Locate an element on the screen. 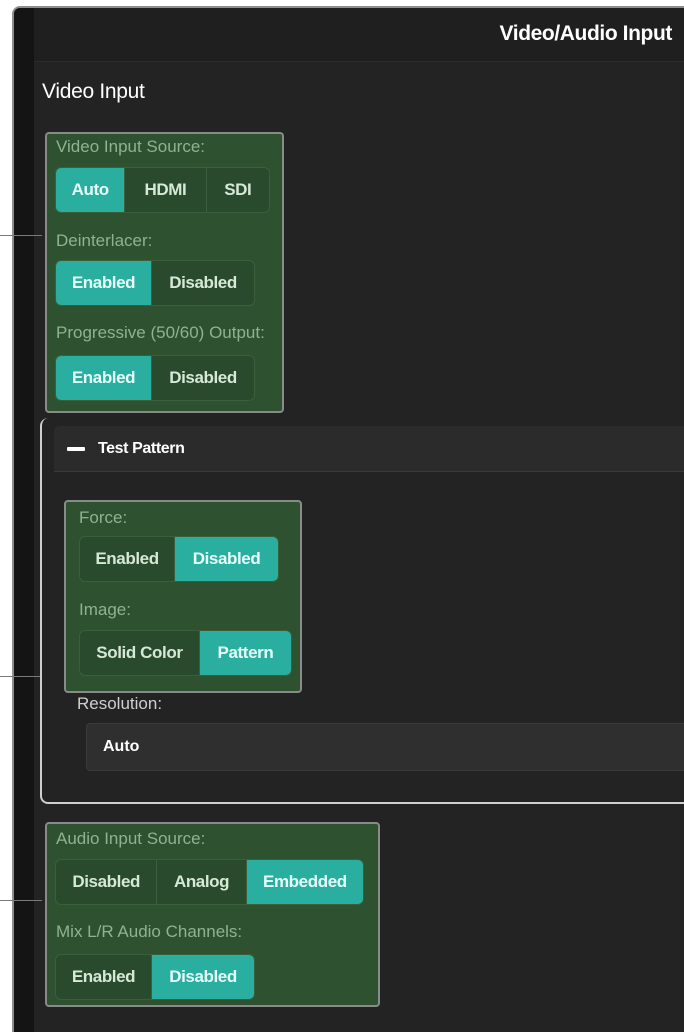 This screenshot has width=684, height=1032. header-bar: Video/Audio Input is located at coordinates (359, 35).